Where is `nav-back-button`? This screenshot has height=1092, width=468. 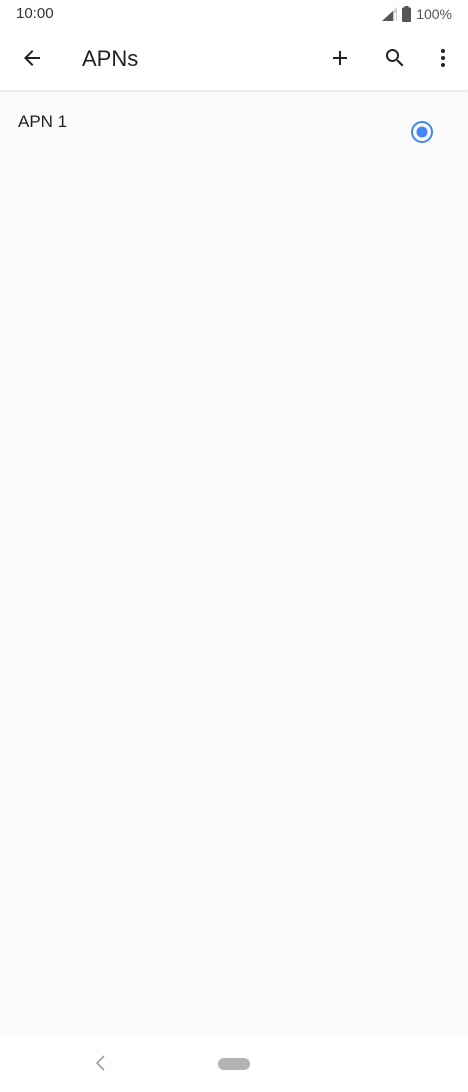 nav-back-button is located at coordinates (101, 1065).